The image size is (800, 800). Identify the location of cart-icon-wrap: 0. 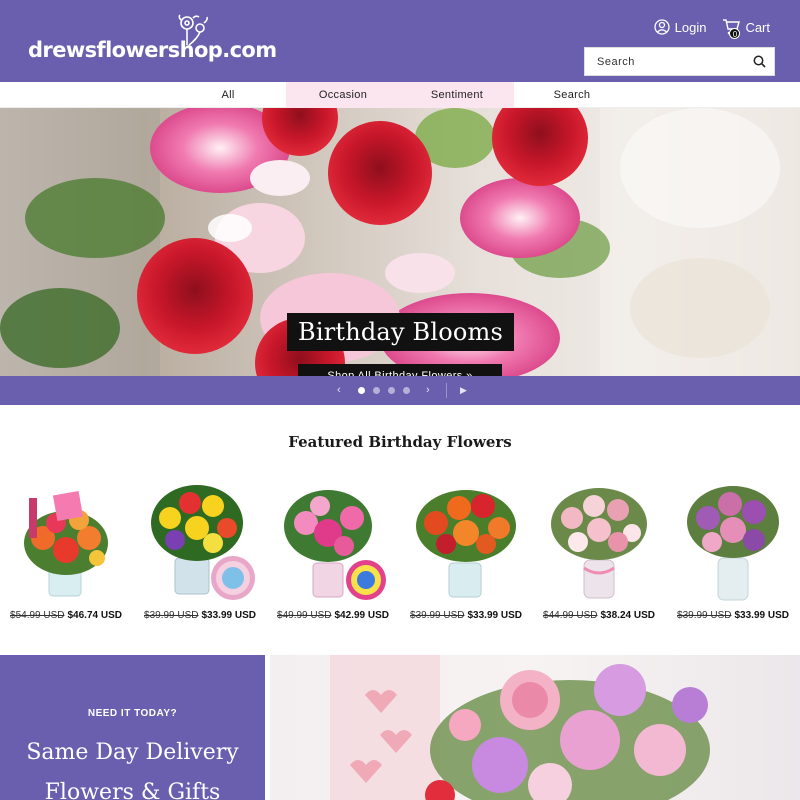
(731, 28).